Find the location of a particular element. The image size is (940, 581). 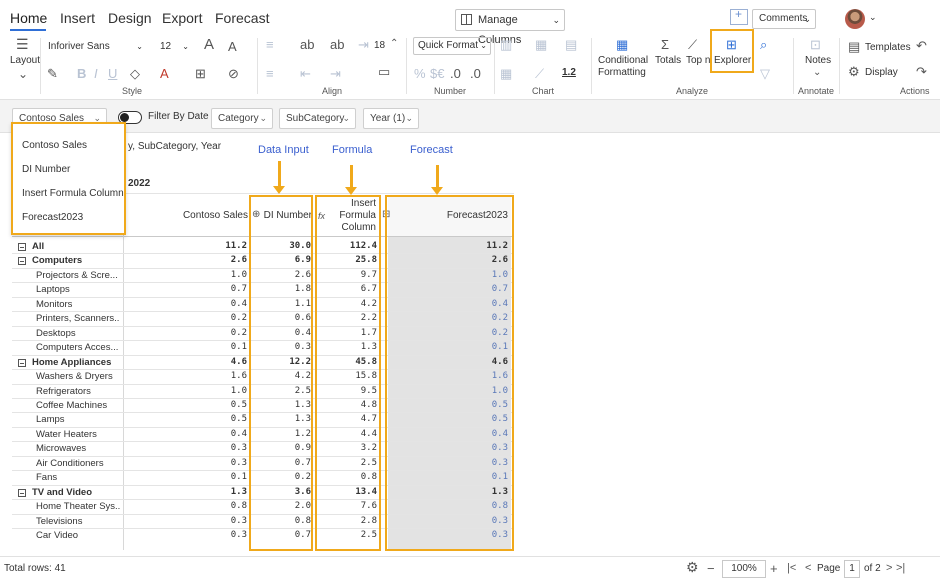

redo-icon: ↷ is located at coordinates (921, 71).